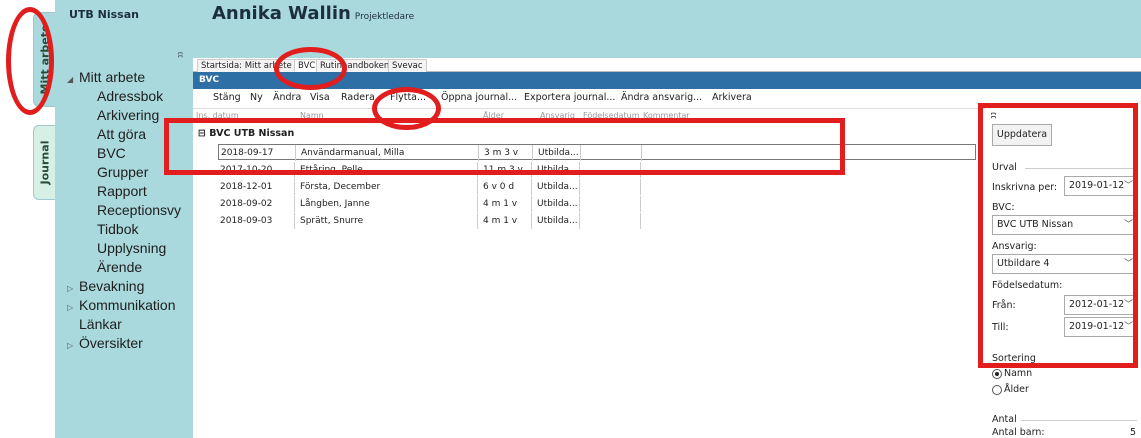  Describe the element at coordinates (997, 373) in the screenshot. I see `radio-selected-icon` at that location.